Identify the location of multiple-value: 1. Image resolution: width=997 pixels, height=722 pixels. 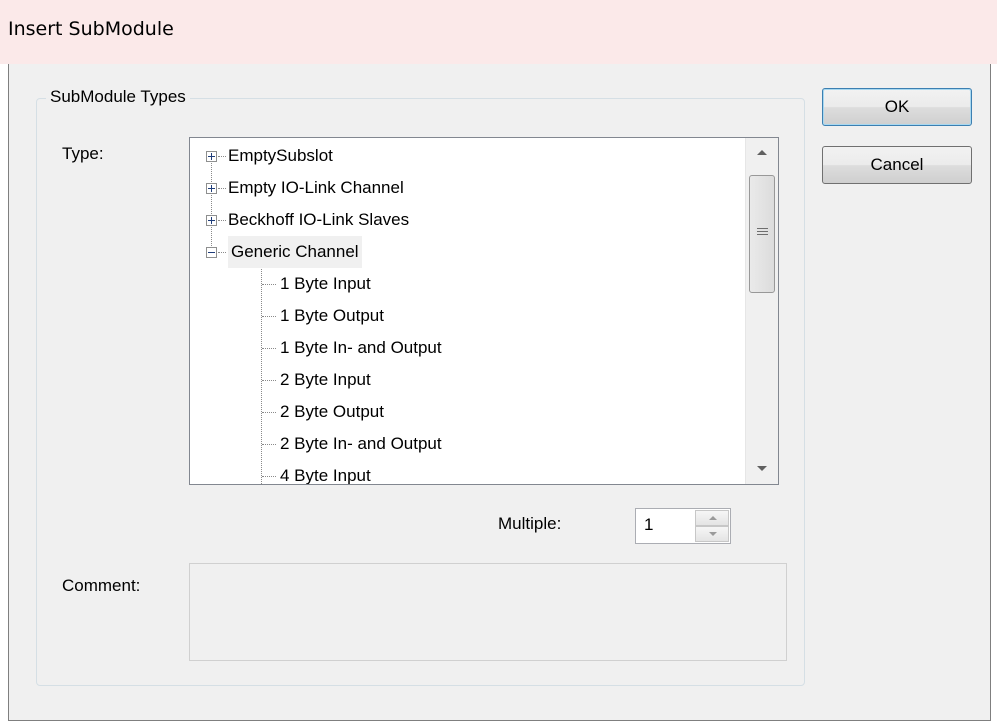
(649, 524).